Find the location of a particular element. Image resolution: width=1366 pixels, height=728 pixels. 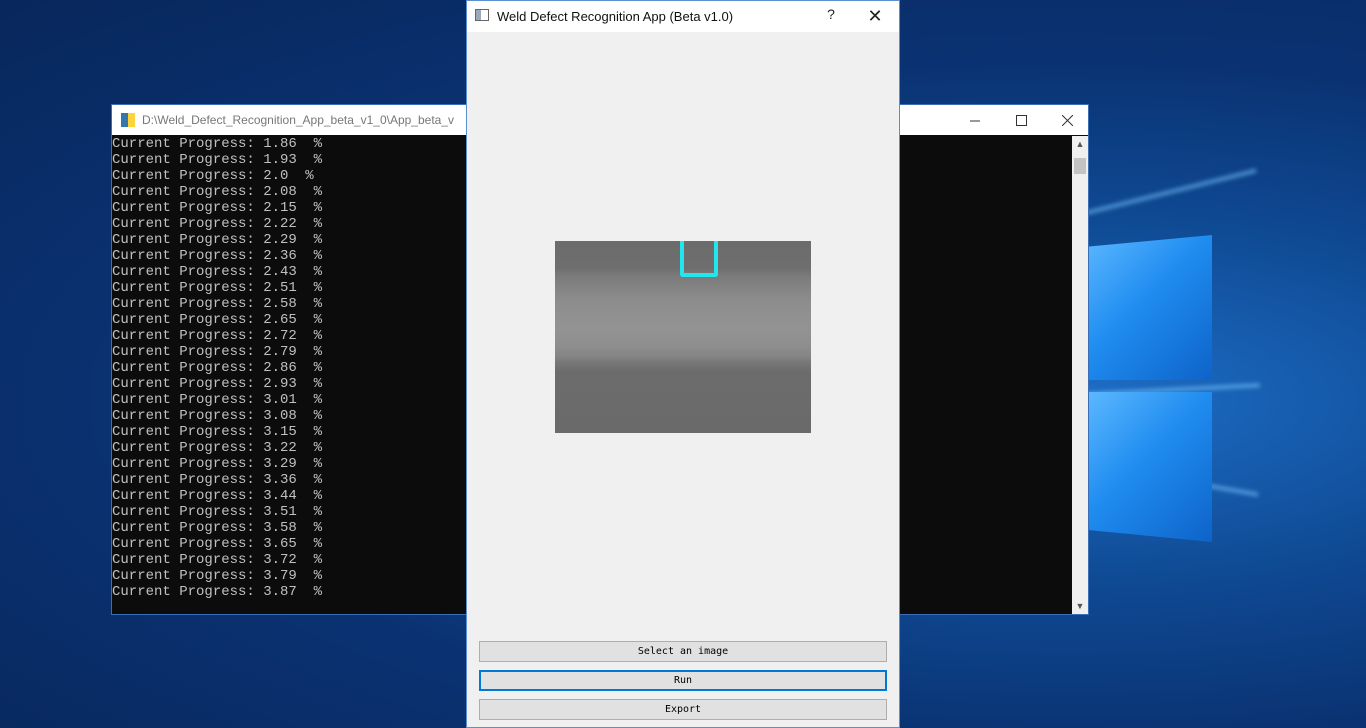

maximize-button is located at coordinates (1021, 120).